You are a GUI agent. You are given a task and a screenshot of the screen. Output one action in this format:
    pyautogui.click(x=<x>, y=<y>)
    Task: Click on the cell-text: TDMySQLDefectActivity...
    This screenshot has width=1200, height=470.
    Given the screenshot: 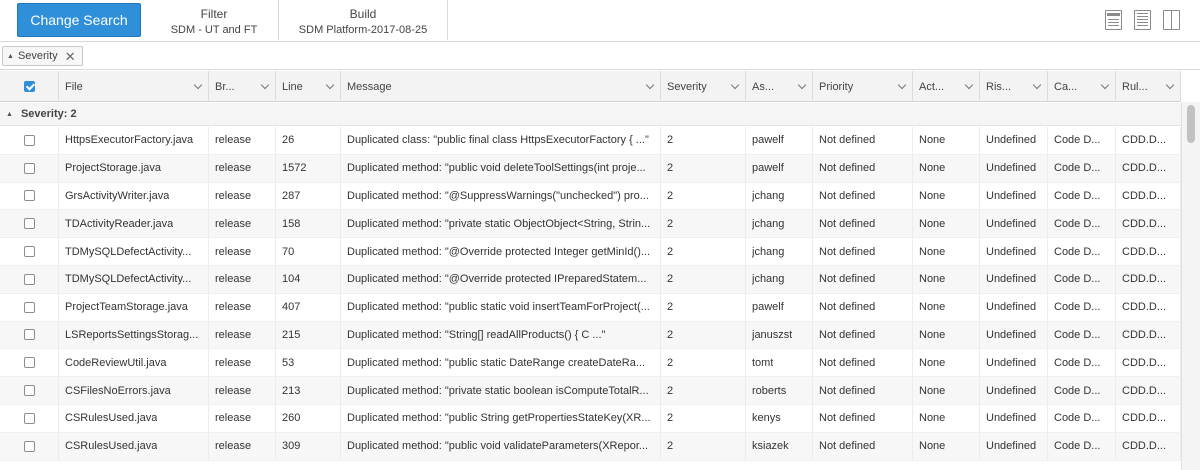 What is the action you would take?
    pyautogui.click(x=128, y=279)
    